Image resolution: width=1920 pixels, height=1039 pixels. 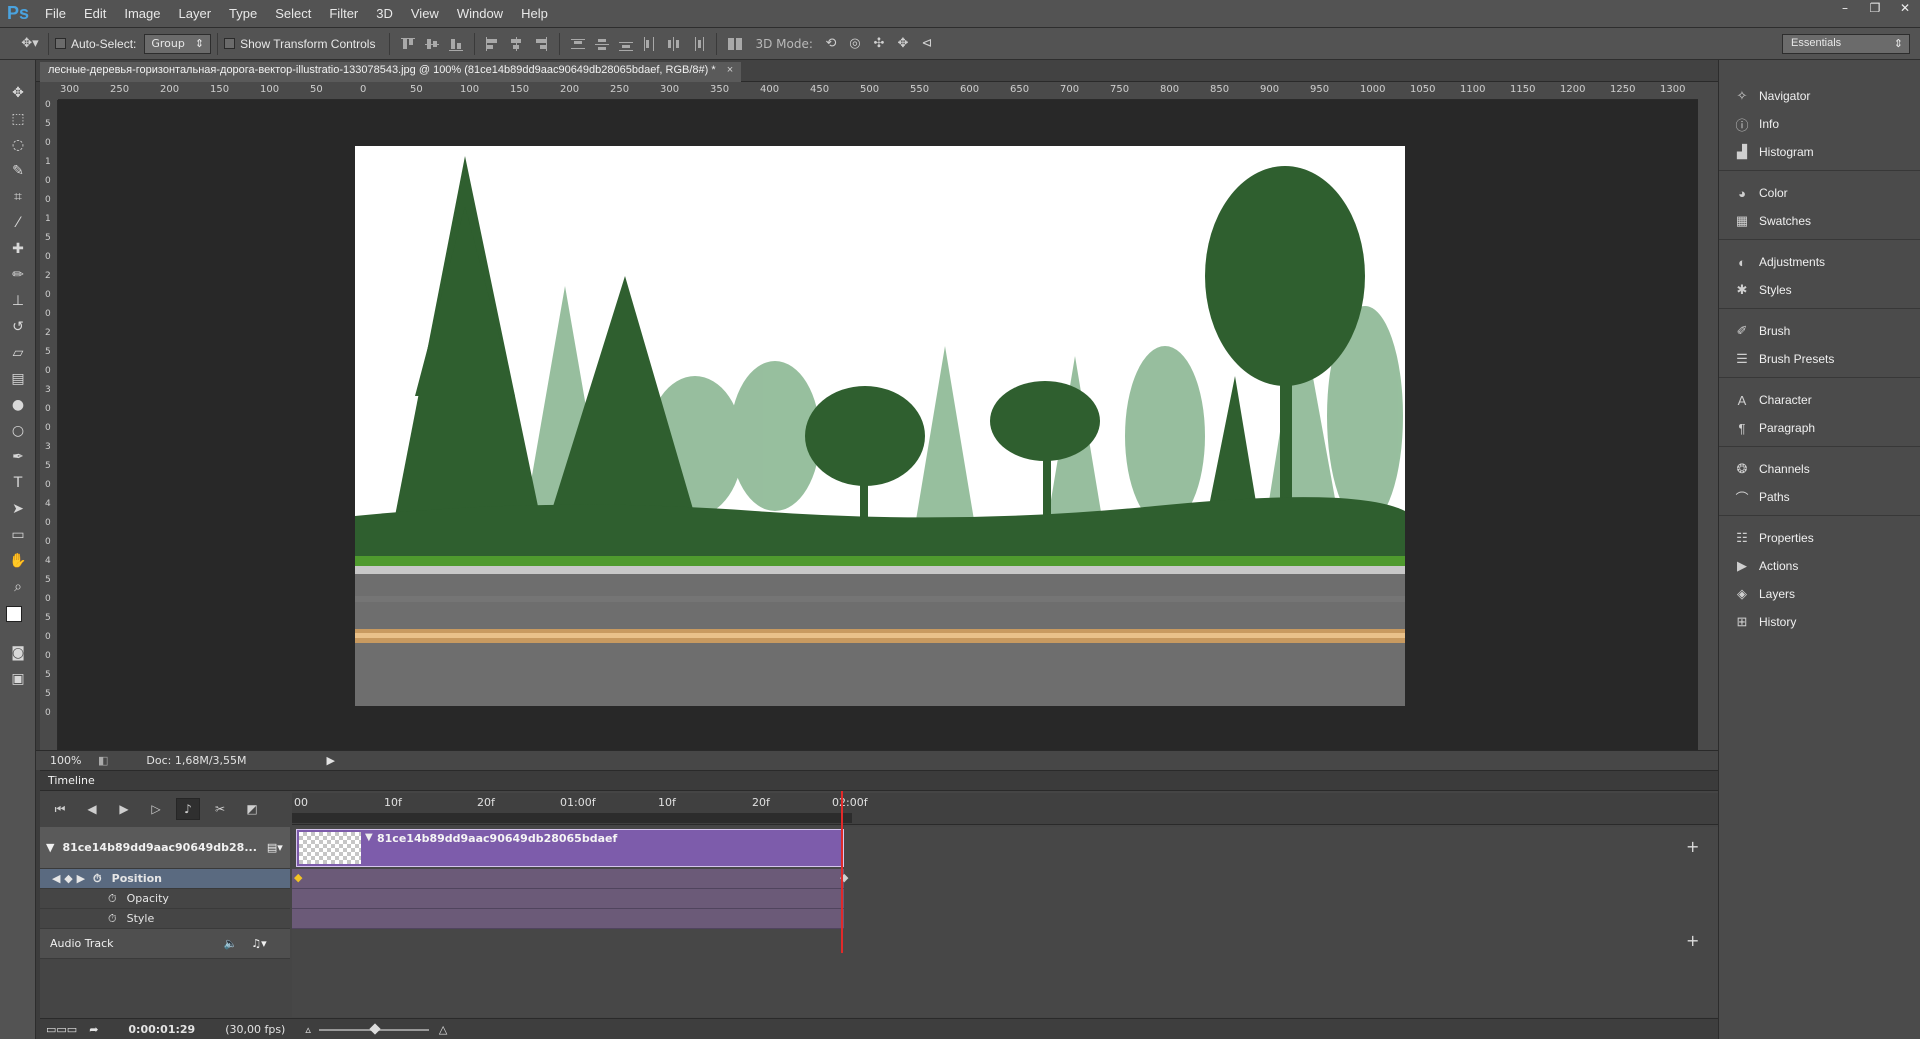 I want to click on 3d-rotate-icon: ⟲, so click(x=831, y=44).